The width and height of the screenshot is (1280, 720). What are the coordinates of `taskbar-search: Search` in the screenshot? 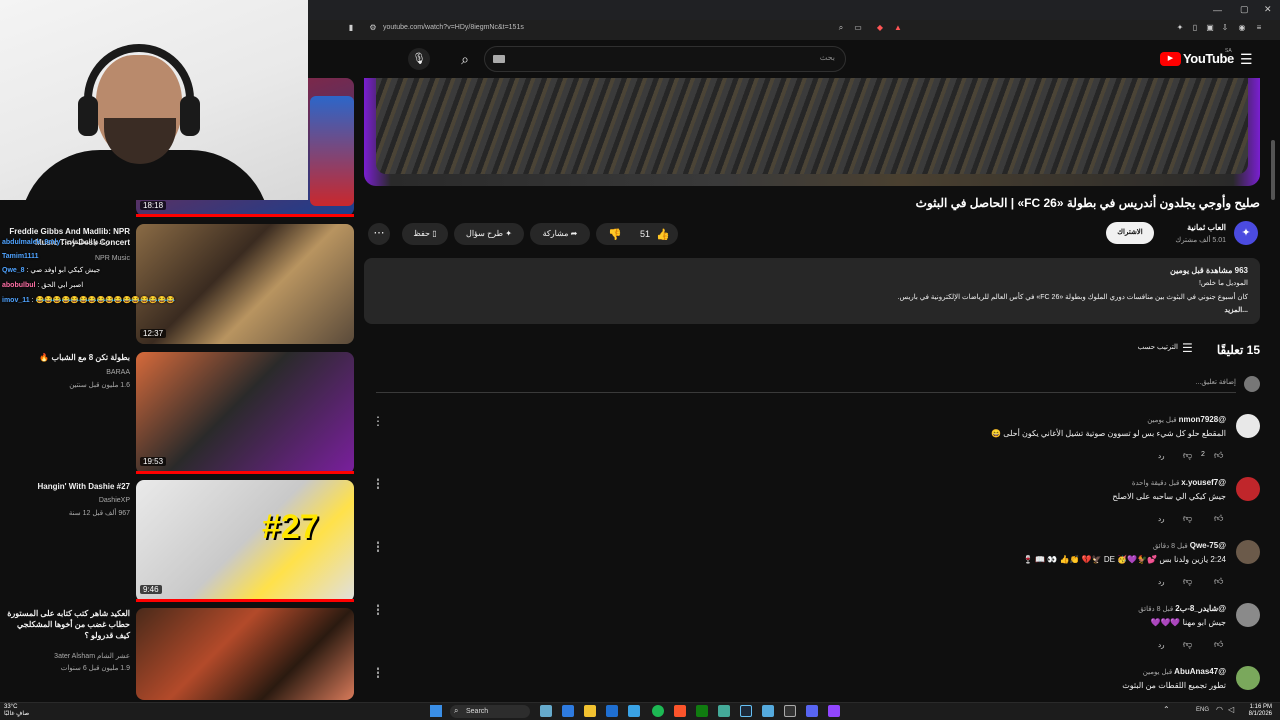 It's located at (490, 711).